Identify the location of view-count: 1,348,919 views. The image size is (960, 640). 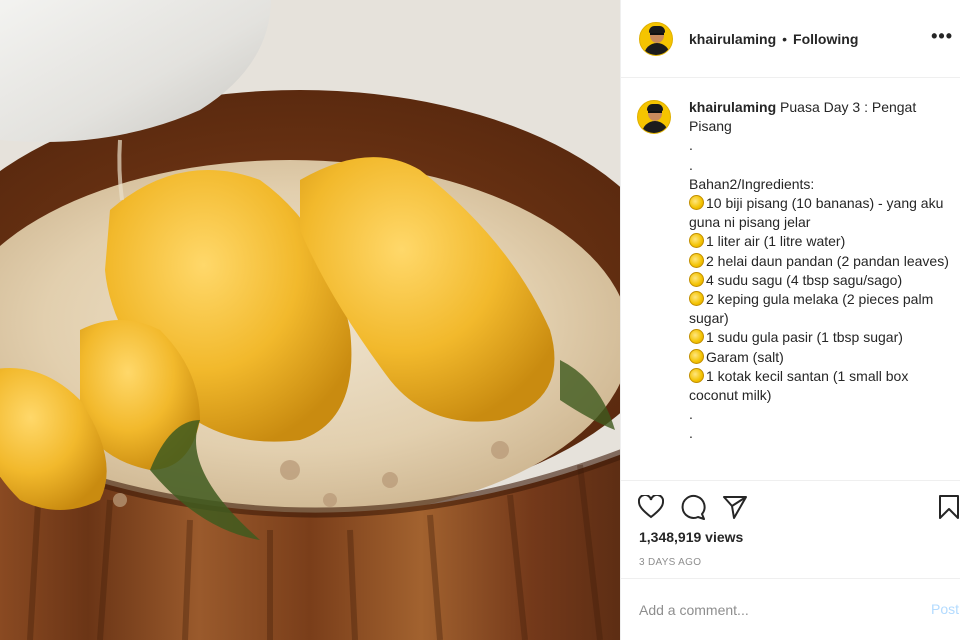
(691, 537).